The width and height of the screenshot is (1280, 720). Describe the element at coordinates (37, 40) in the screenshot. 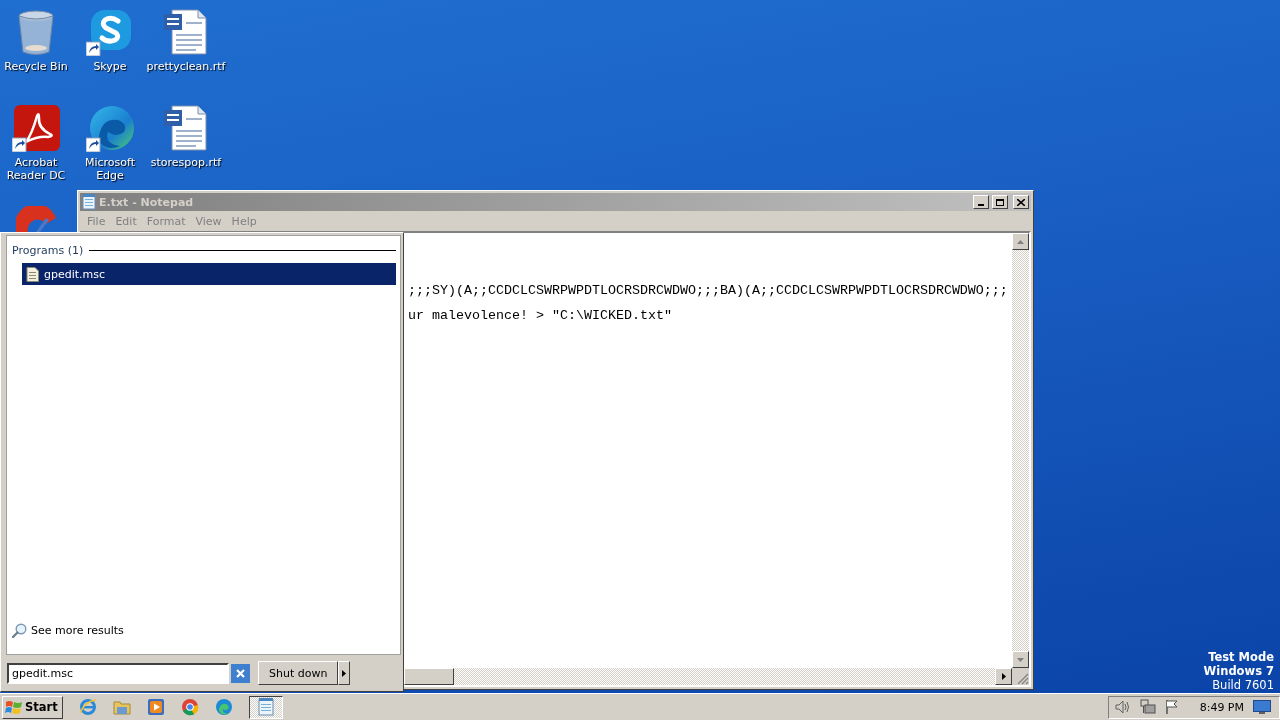

I see `desktop-icon: Recycle Bin` at that location.